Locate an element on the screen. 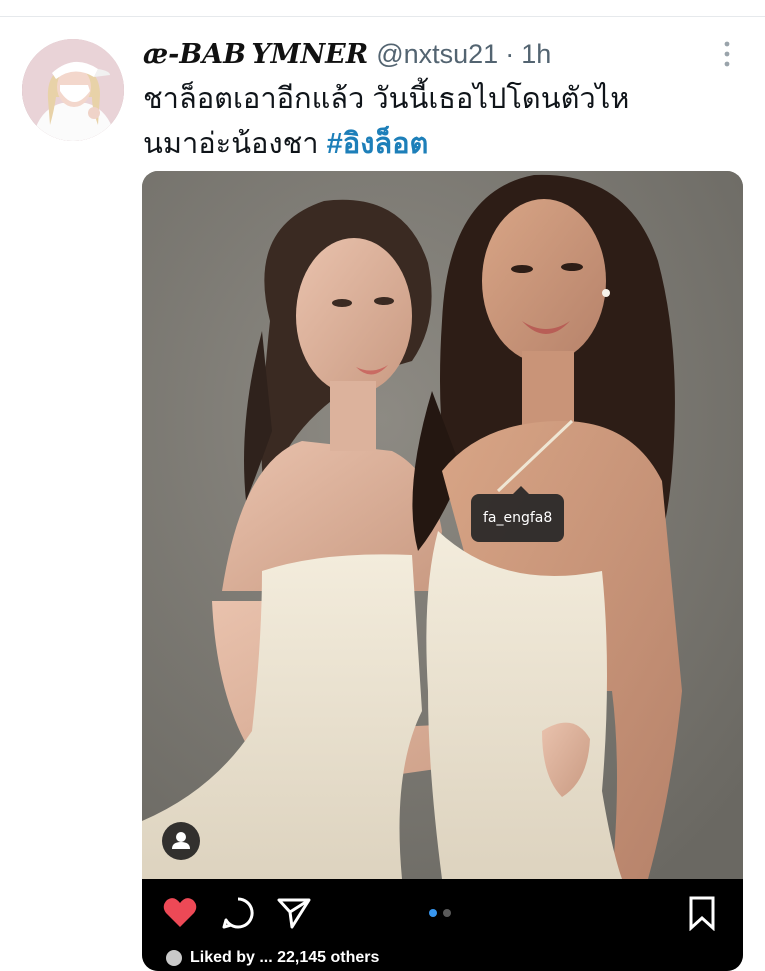  save-button is located at coordinates (702, 913).